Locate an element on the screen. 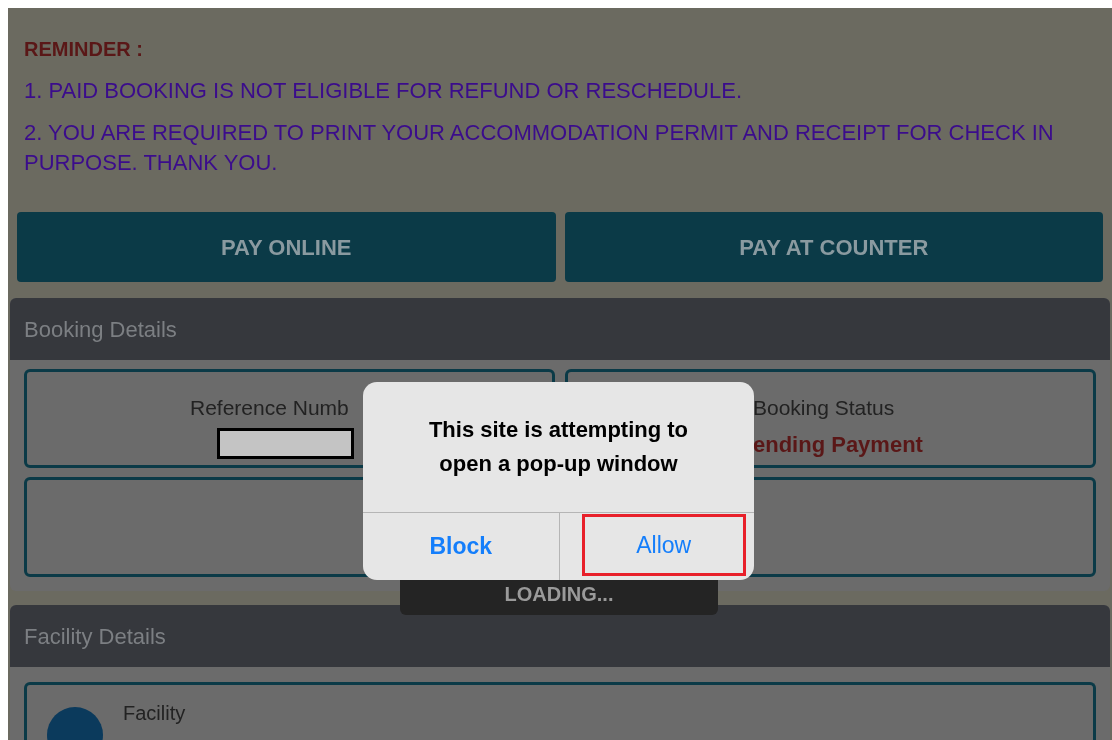 This screenshot has height=740, width=1112. pay-button: PAY ONLINE is located at coordinates (286, 247).